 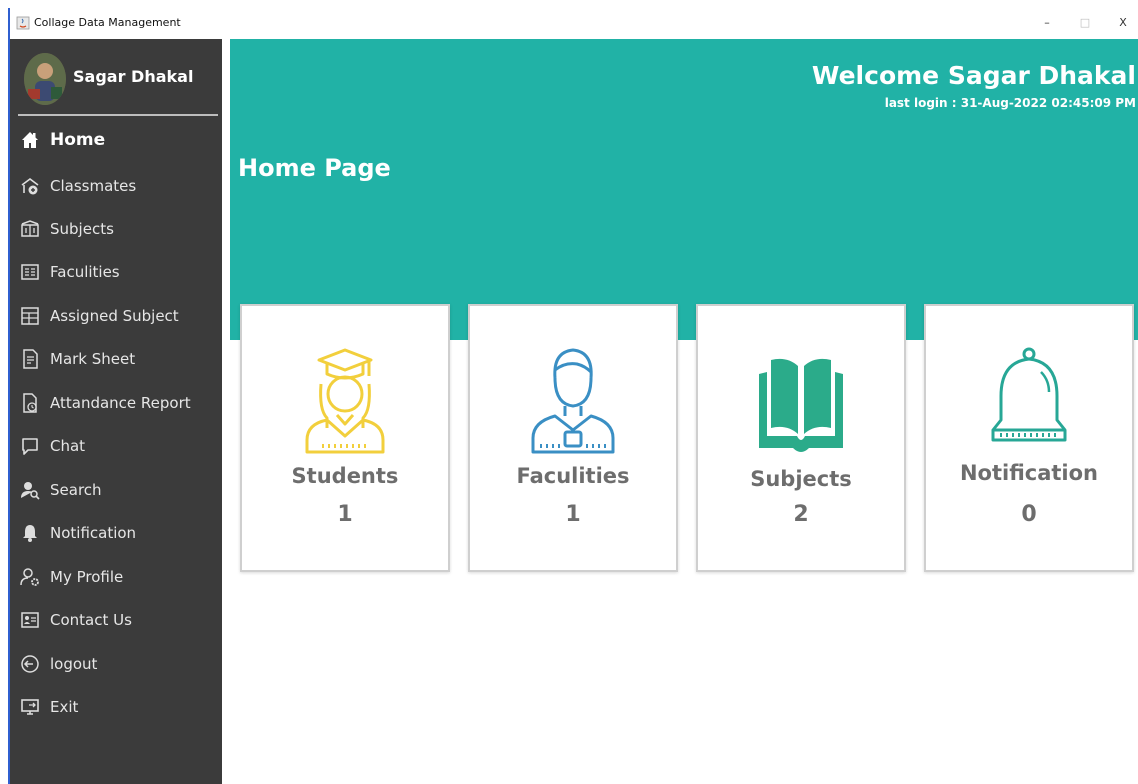 I want to click on sidebar-item-label: Mark Sheet, so click(x=93, y=359).